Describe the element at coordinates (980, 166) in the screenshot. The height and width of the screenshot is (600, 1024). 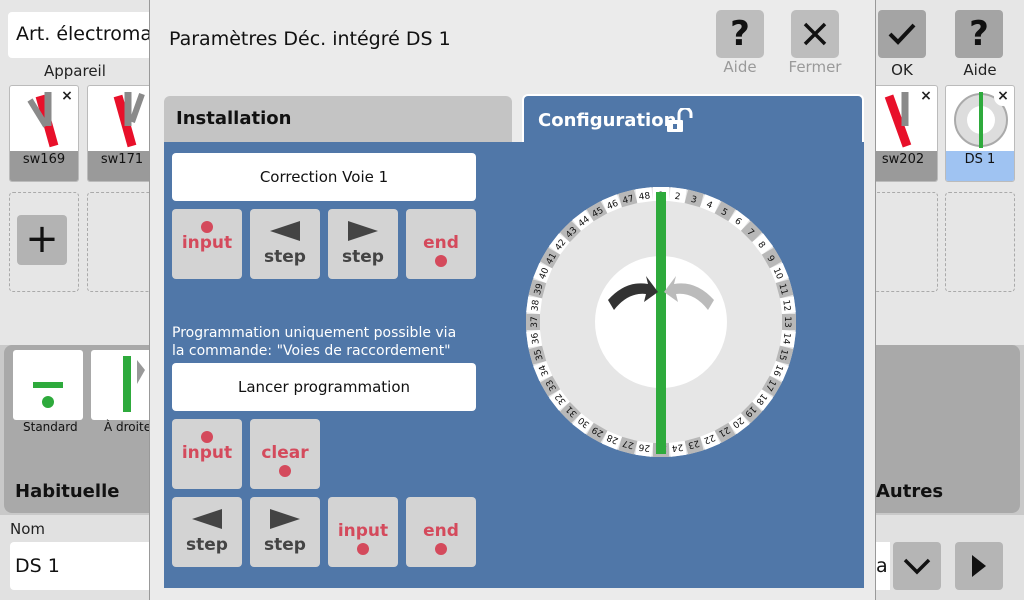
I see `tile-name: DS 1` at that location.